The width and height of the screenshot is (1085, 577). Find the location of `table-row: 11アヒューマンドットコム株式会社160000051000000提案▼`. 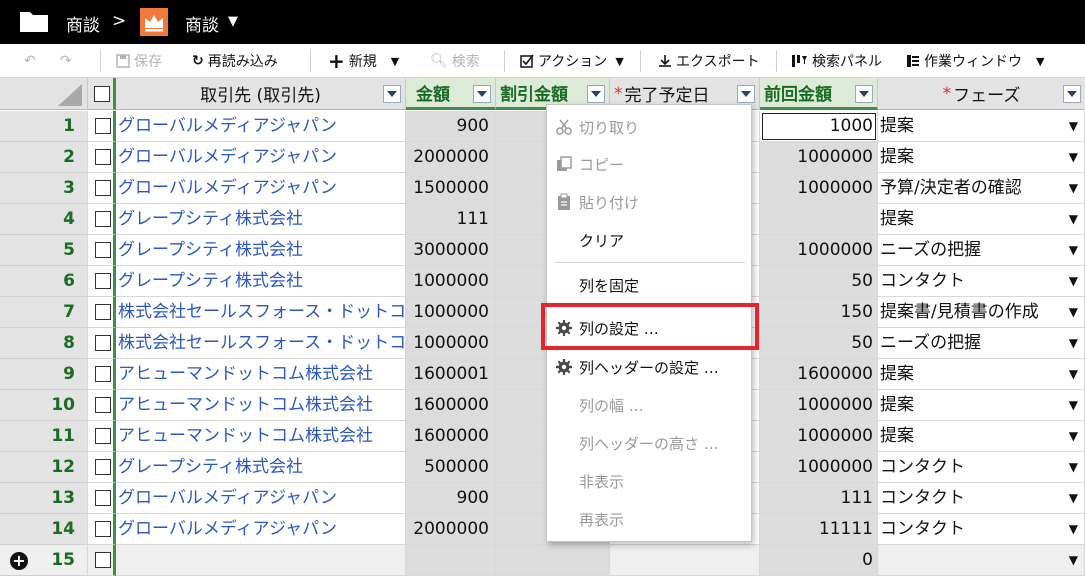

table-row: 11アヒューマンドットコム株式会社160000051000000提案▼ is located at coordinates (542, 436).